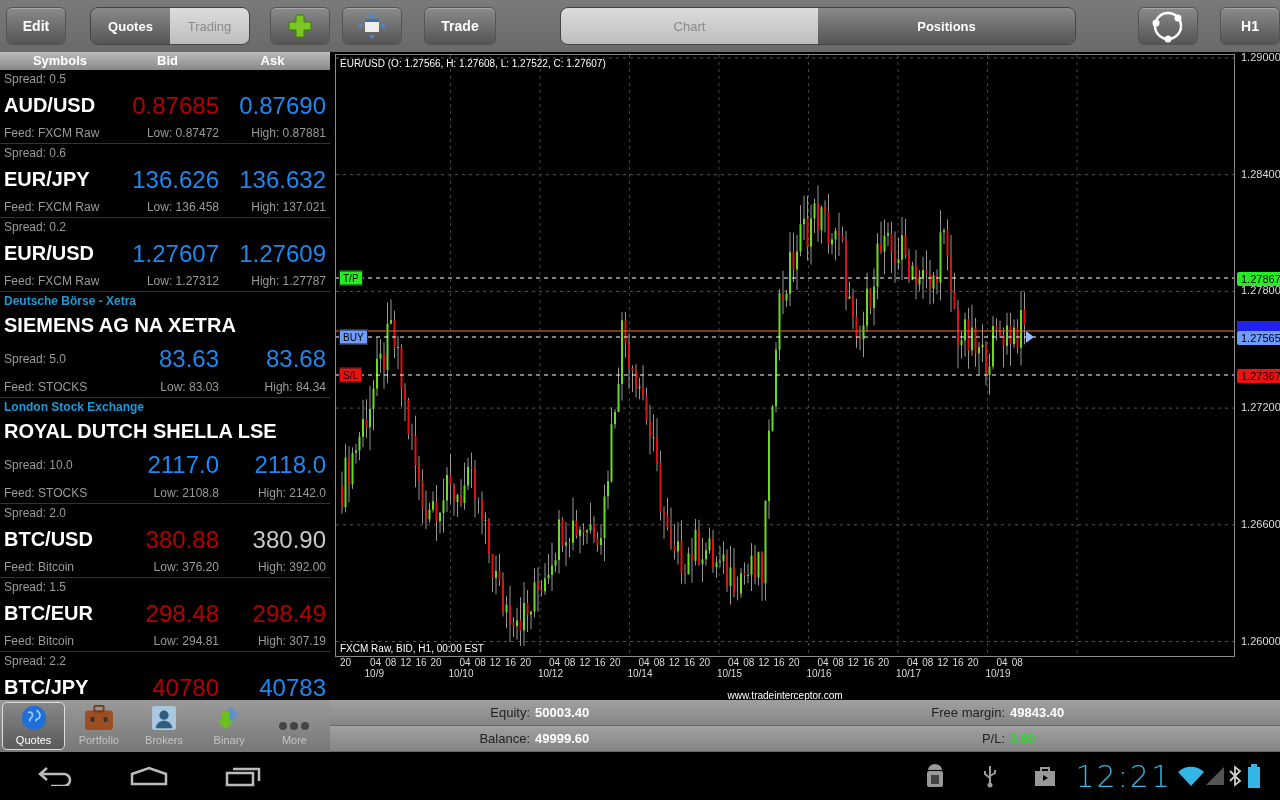 The height and width of the screenshot is (800, 1280). I want to click on timeframe-button: H1, so click(1250, 26).